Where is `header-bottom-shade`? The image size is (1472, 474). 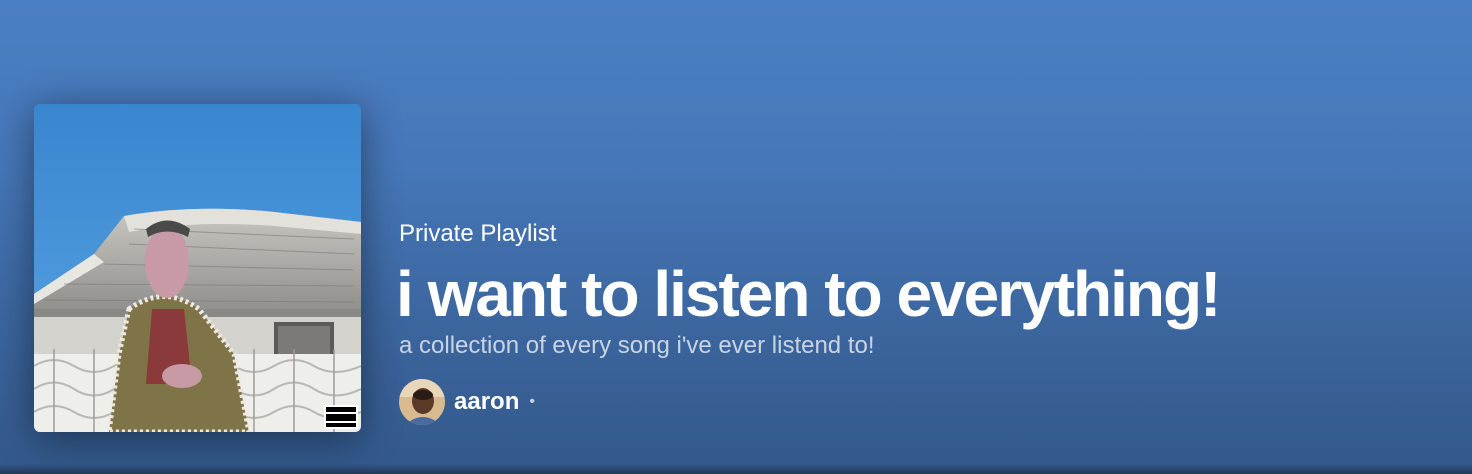 header-bottom-shade is located at coordinates (736, 469).